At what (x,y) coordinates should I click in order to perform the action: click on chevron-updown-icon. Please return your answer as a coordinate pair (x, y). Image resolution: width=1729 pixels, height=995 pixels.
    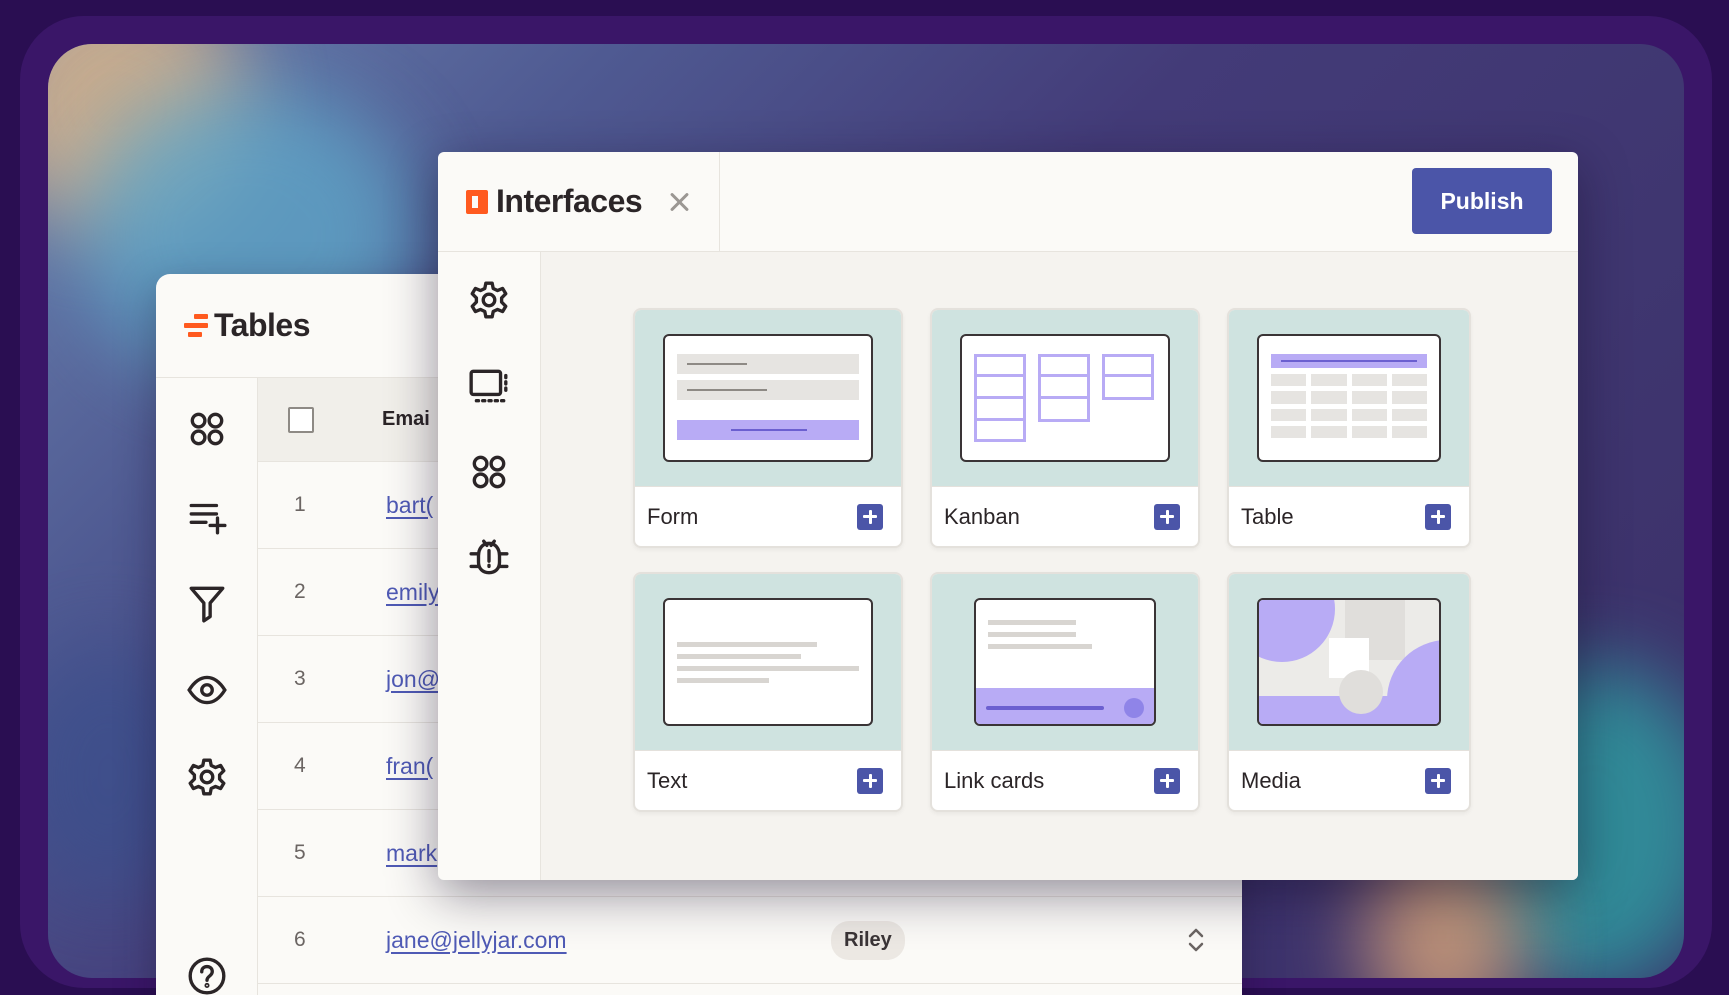
    Looking at the image, I should click on (1196, 940).